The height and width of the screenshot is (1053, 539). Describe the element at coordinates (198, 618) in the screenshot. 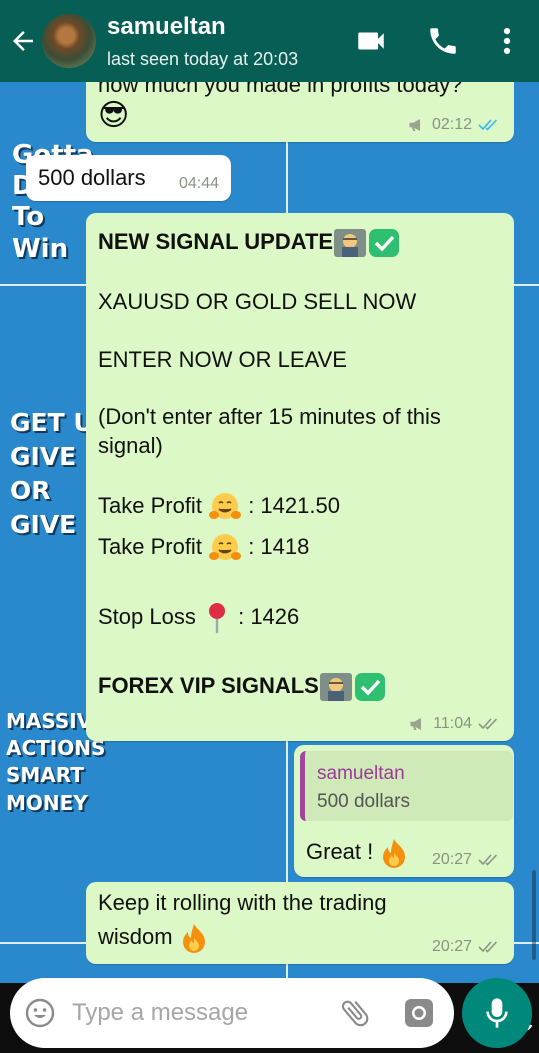

I see `stop-loss-row: Stop Loss : 1426` at that location.